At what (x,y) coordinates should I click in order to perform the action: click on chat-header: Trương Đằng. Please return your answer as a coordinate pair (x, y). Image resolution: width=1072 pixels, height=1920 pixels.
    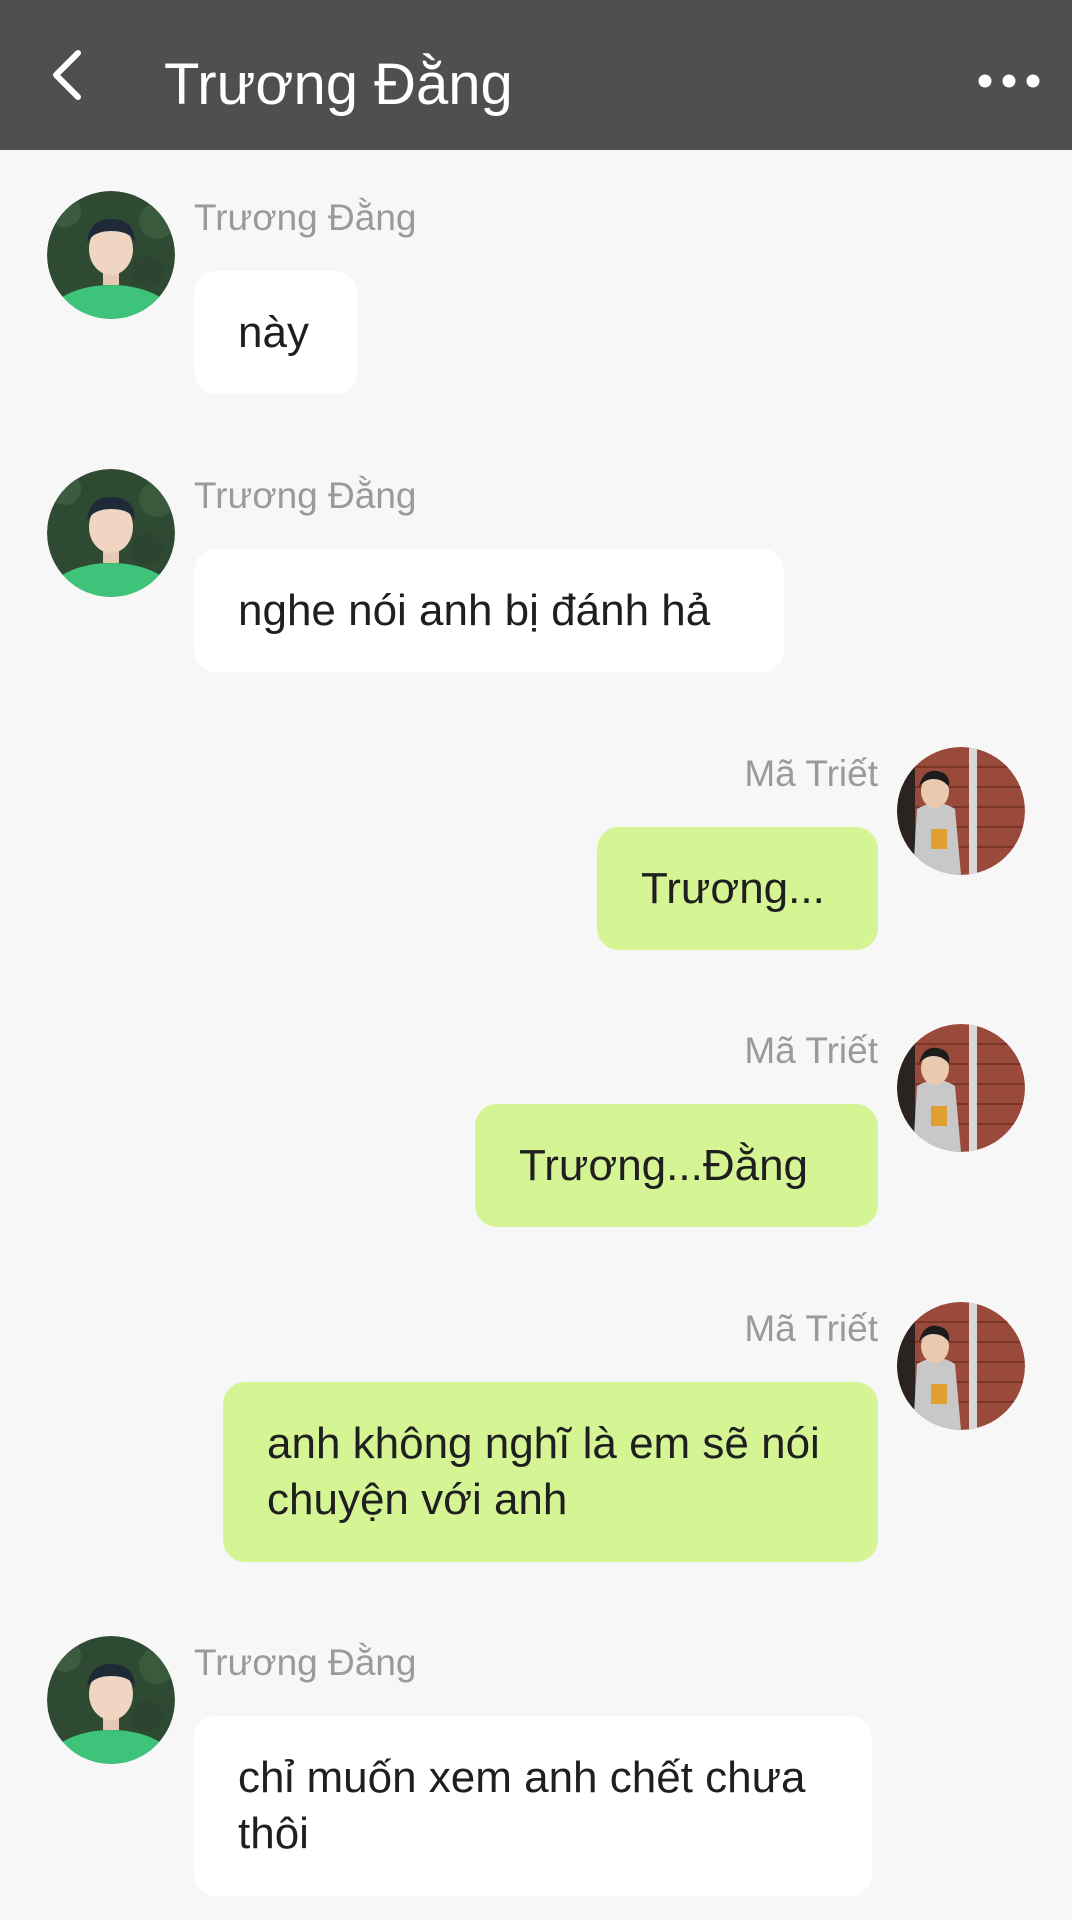
    Looking at the image, I should click on (536, 75).